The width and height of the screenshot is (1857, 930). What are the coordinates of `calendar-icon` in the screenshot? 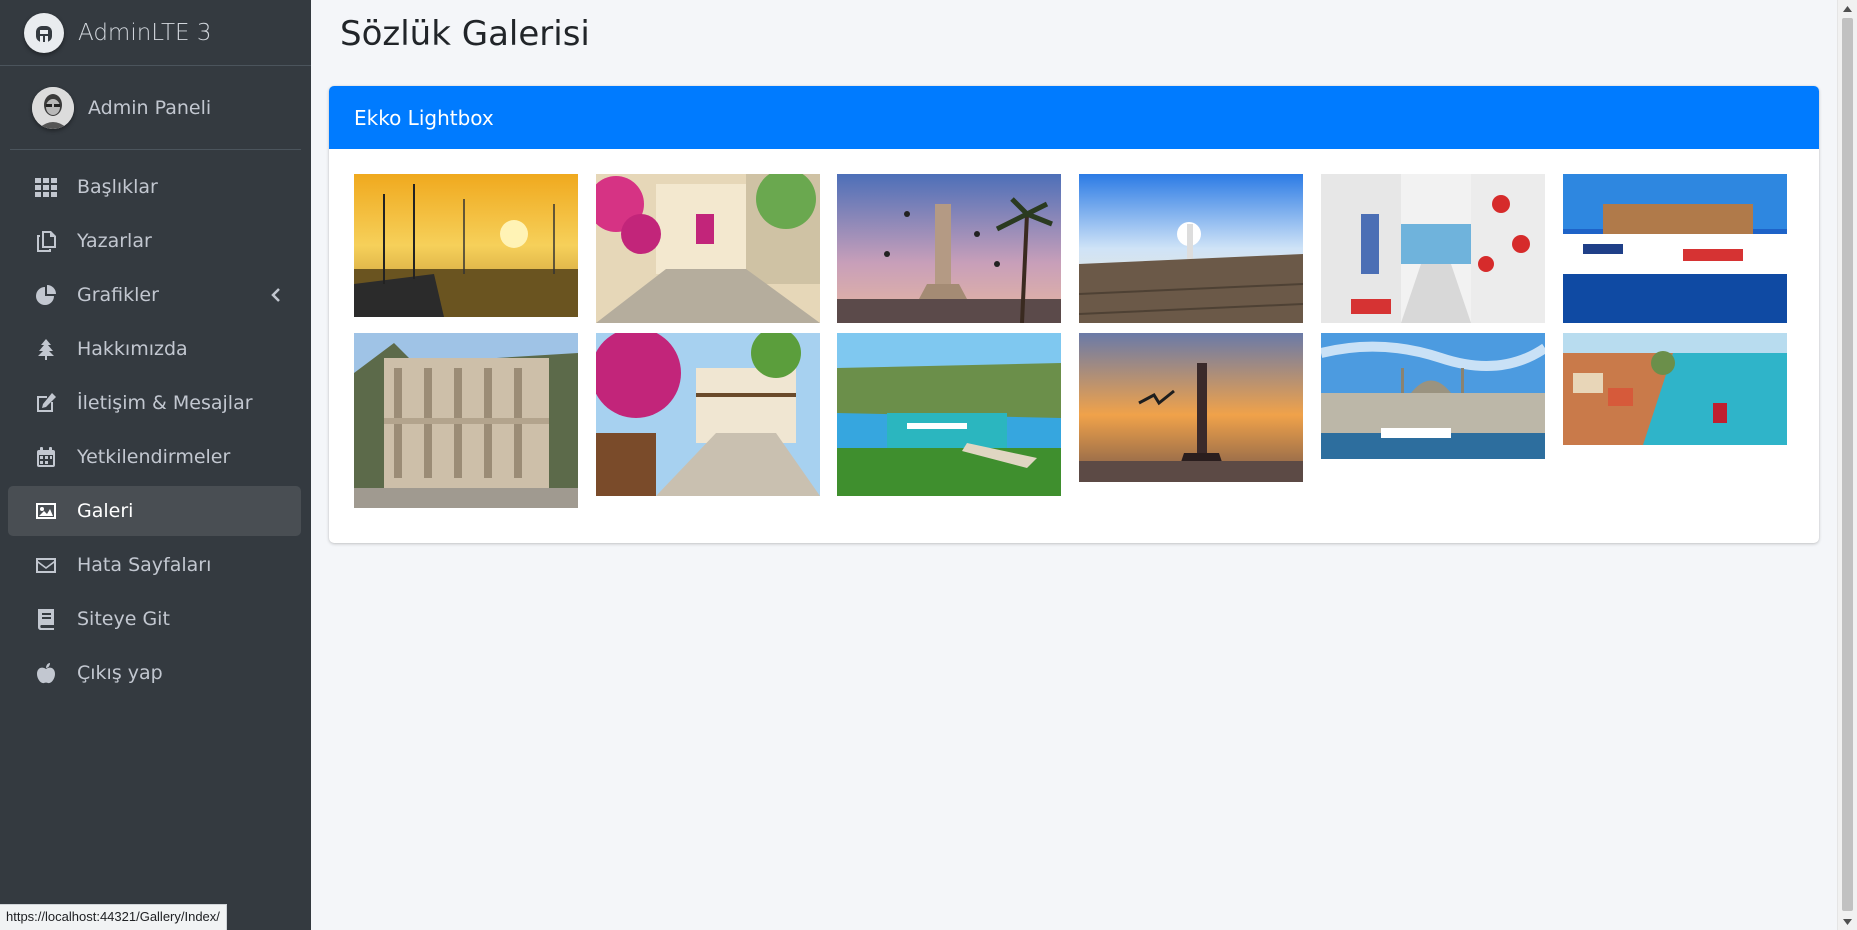 It's located at (46, 457).